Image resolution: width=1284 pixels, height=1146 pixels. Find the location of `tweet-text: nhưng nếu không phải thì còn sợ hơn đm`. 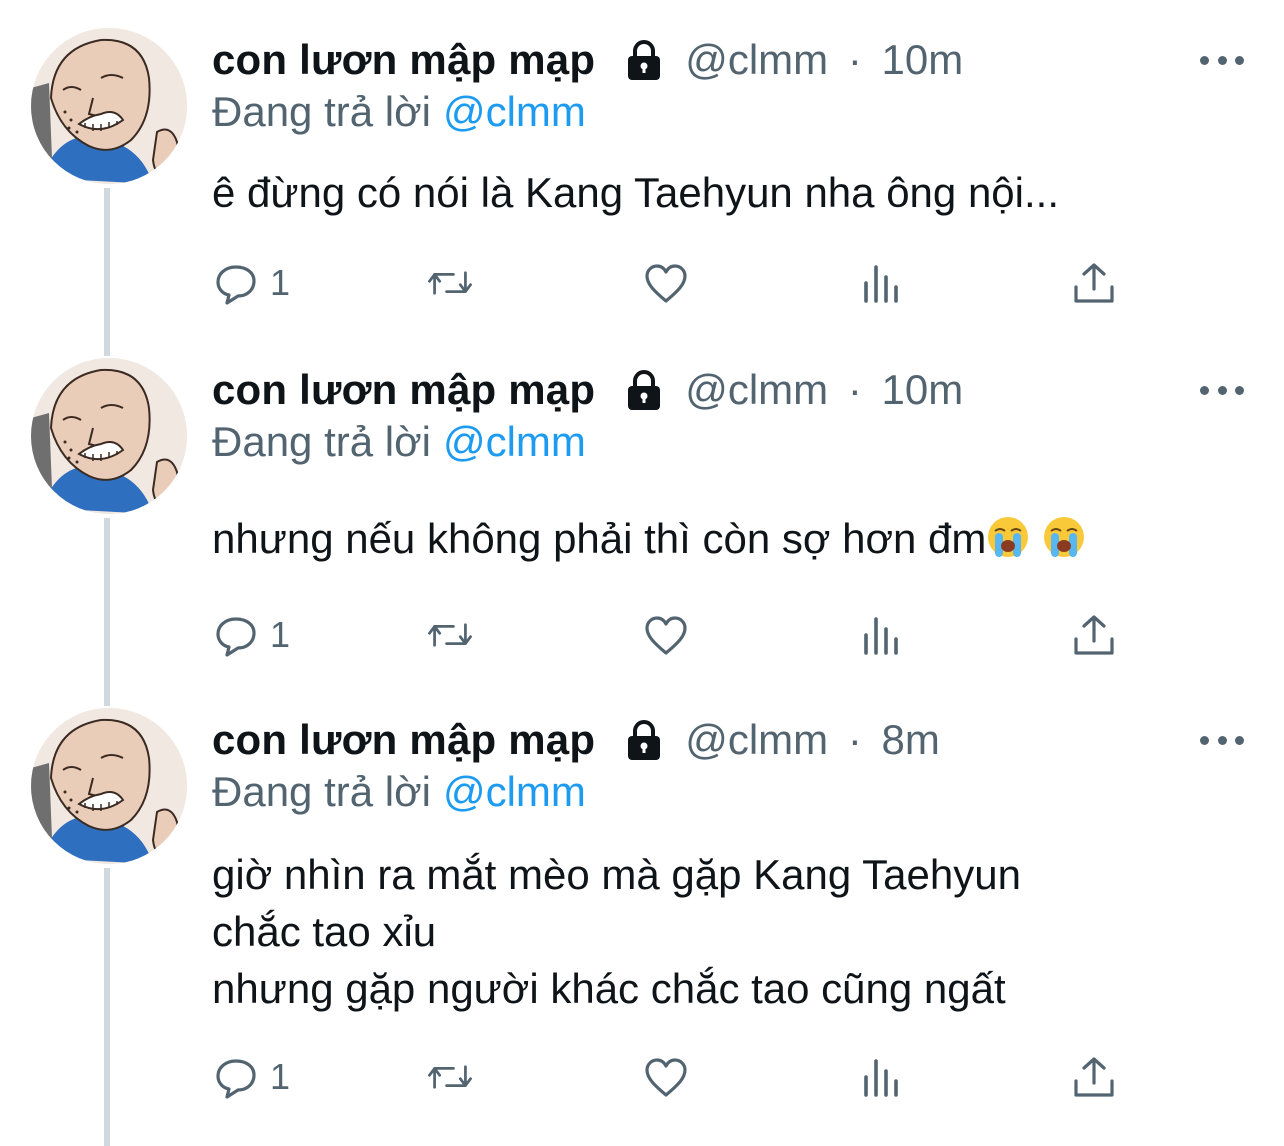

tweet-text: nhưng nếu không phải thì còn sợ hơn đm is located at coordinates (599, 538).